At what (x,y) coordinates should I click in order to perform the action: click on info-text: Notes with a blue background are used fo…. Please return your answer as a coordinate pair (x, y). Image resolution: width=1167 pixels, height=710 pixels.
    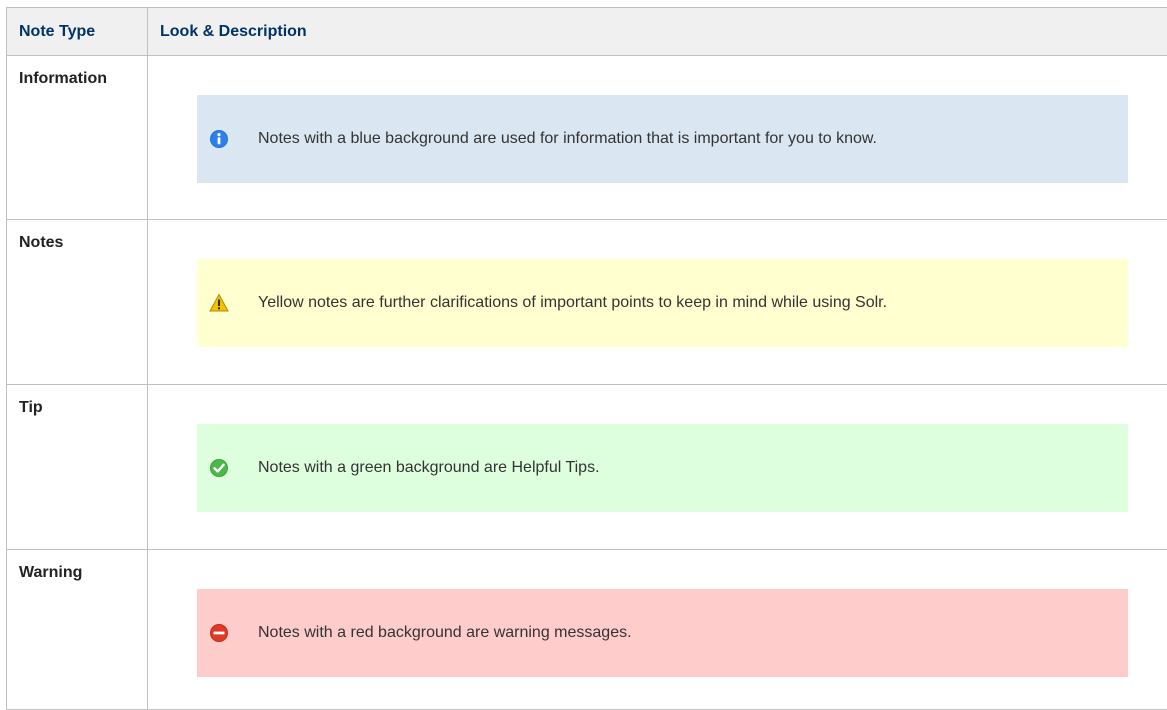
    Looking at the image, I should click on (567, 139).